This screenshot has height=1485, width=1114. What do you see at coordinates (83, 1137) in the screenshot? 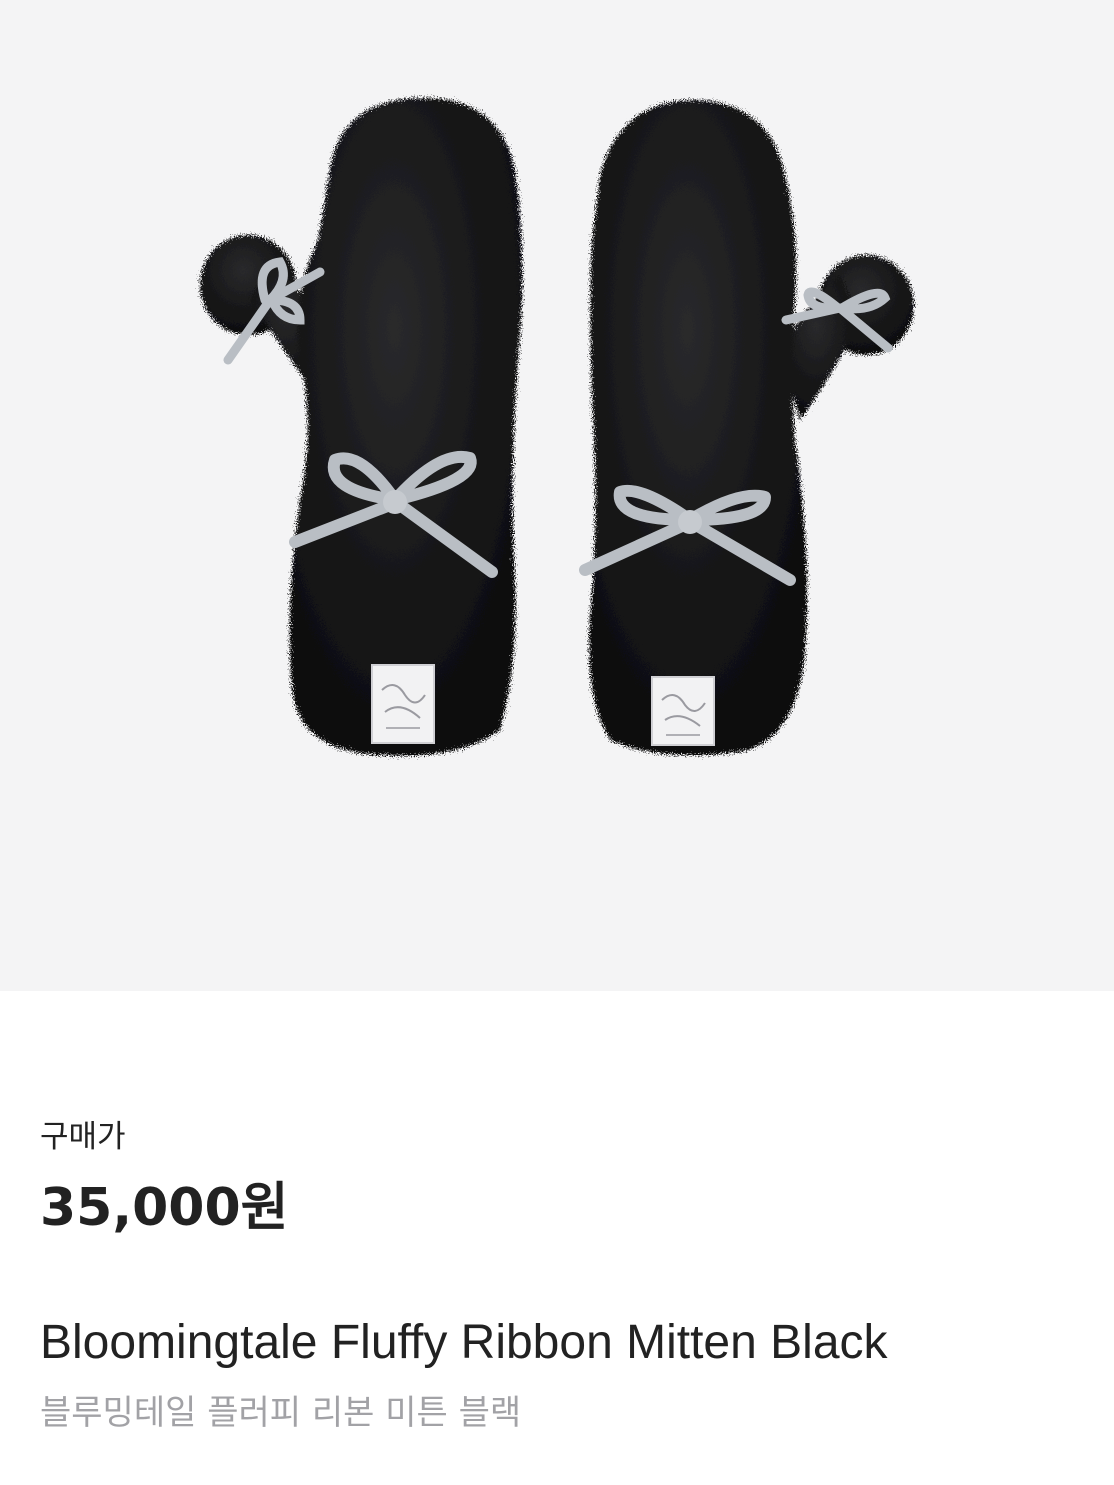
I see `price-label: 구매가` at bounding box center [83, 1137].